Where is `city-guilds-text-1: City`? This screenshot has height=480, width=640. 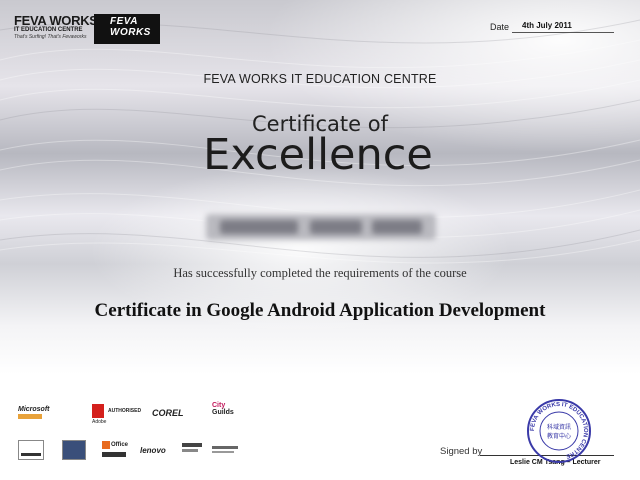
city-guilds-text-1: City is located at coordinates (219, 405).